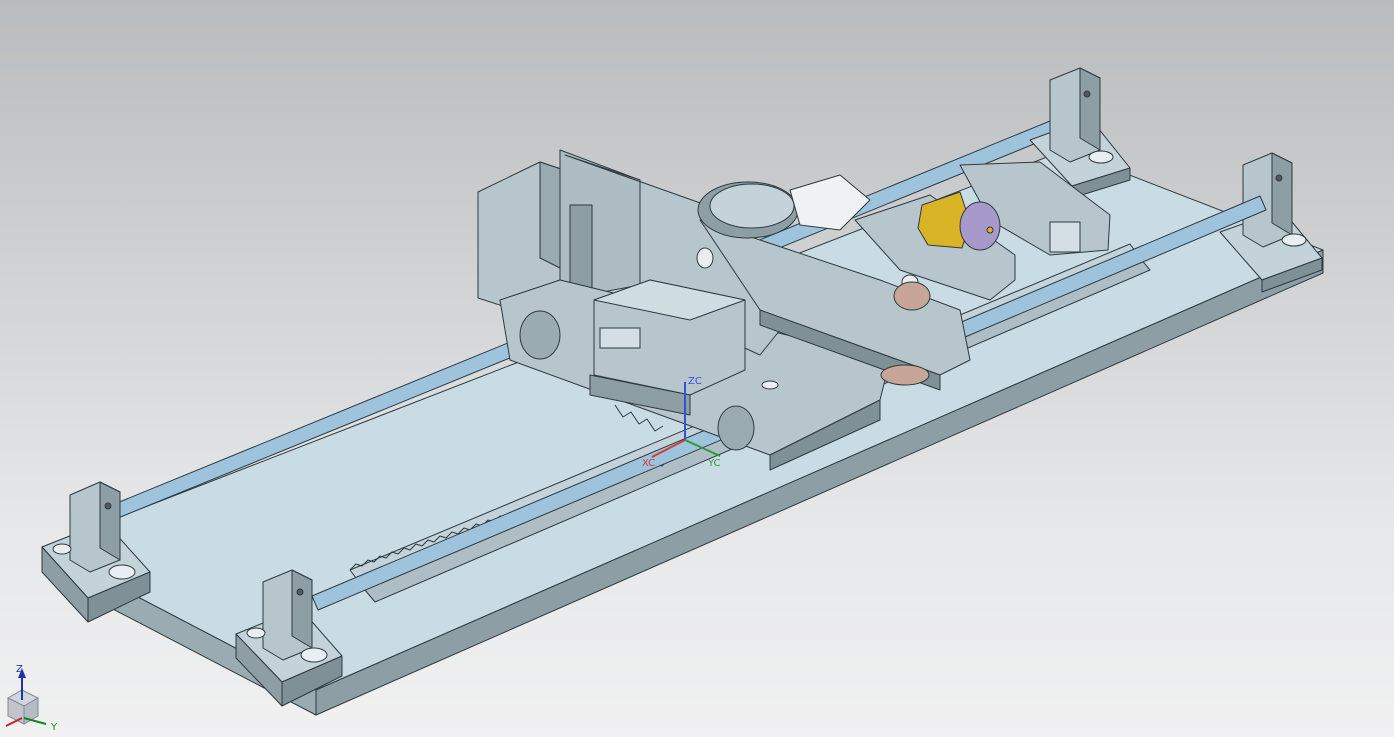 This screenshot has width=1394, height=737. Describe the element at coordinates (714, 463) in the screenshot. I see `csys-yc-label: YC` at that location.